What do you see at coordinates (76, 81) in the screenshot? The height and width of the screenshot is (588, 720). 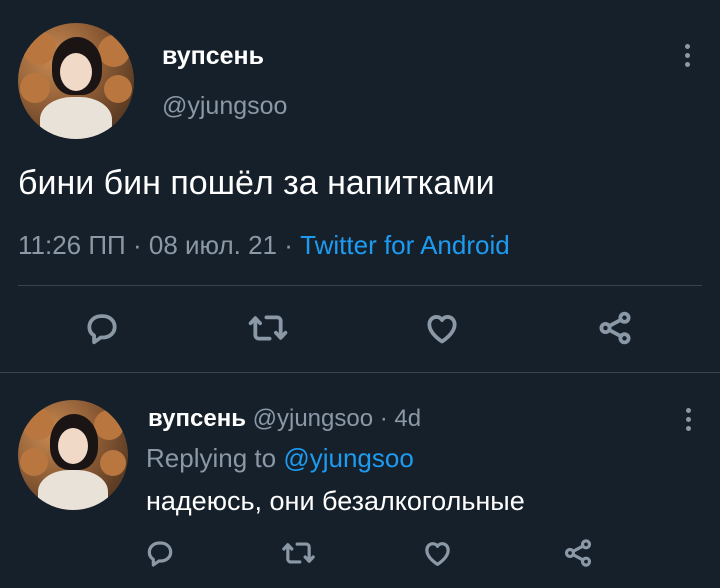 I see `avatar` at bounding box center [76, 81].